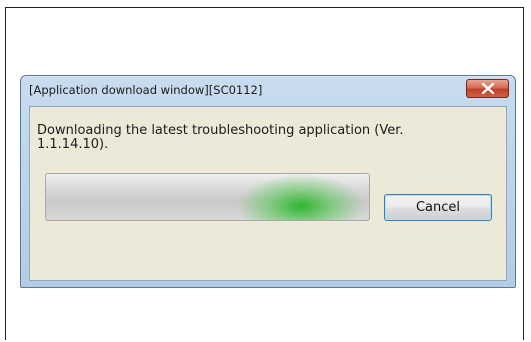  What do you see at coordinates (301, 197) in the screenshot?
I see `progress-indicator` at bounding box center [301, 197].